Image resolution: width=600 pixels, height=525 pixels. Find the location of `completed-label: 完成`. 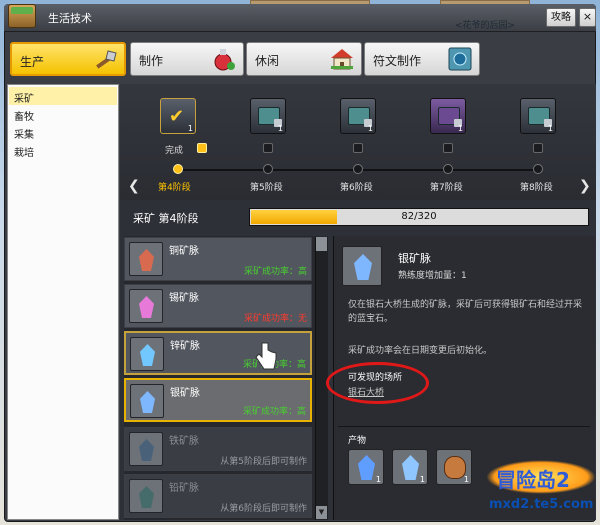

completed-label: 完成 is located at coordinates (174, 151).